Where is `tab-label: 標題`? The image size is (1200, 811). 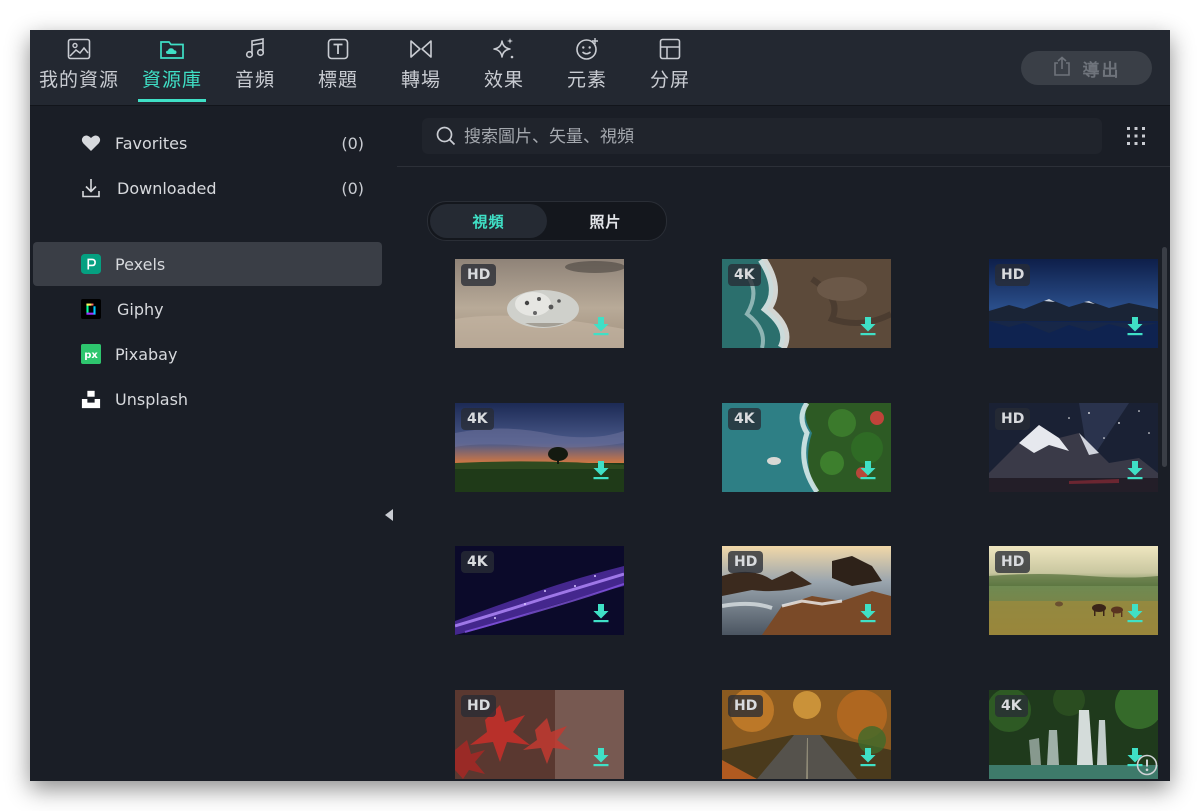 tab-label: 標題 is located at coordinates (337, 80).